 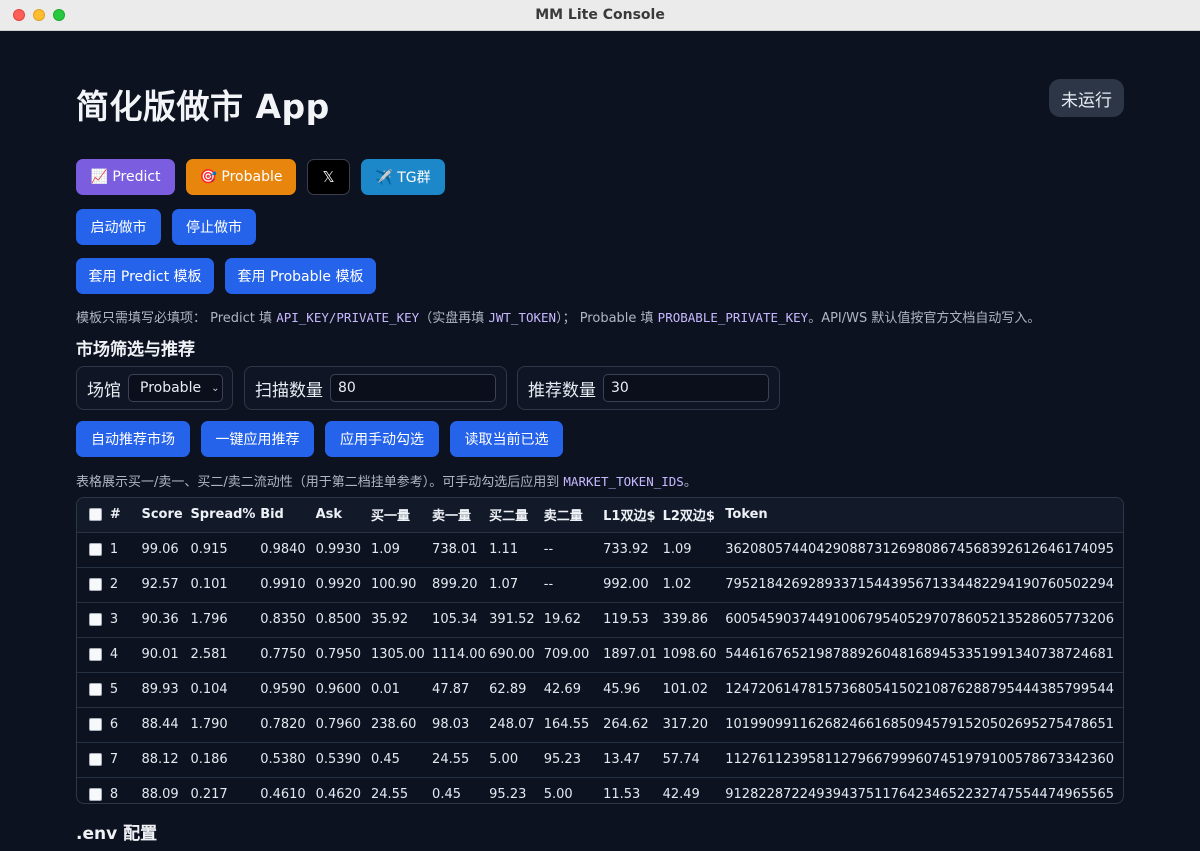 I want to click on apply-probable-template-button: 套用 Probable 模板, so click(x=300, y=276).